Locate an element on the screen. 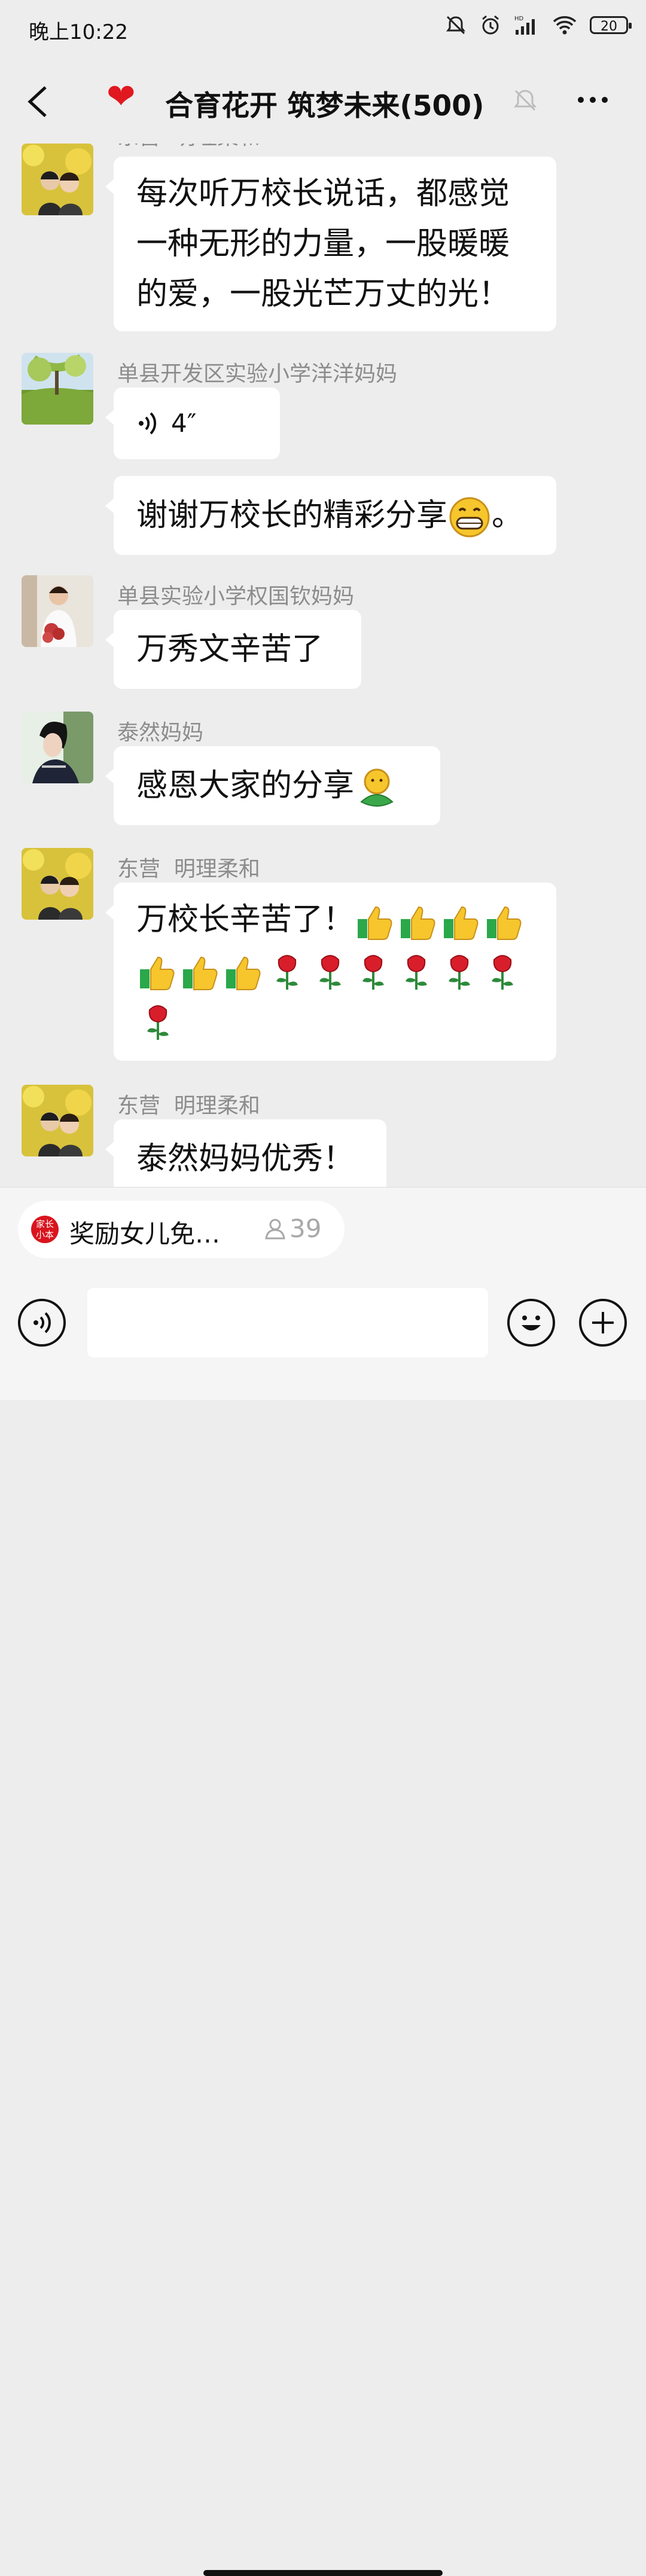 The width and height of the screenshot is (646, 2576). message-bubble: 每次听万校长说话，都感觉一种无形的力量，一股暖暖的爱，一股光芒万丈的光！ is located at coordinates (330, 244).